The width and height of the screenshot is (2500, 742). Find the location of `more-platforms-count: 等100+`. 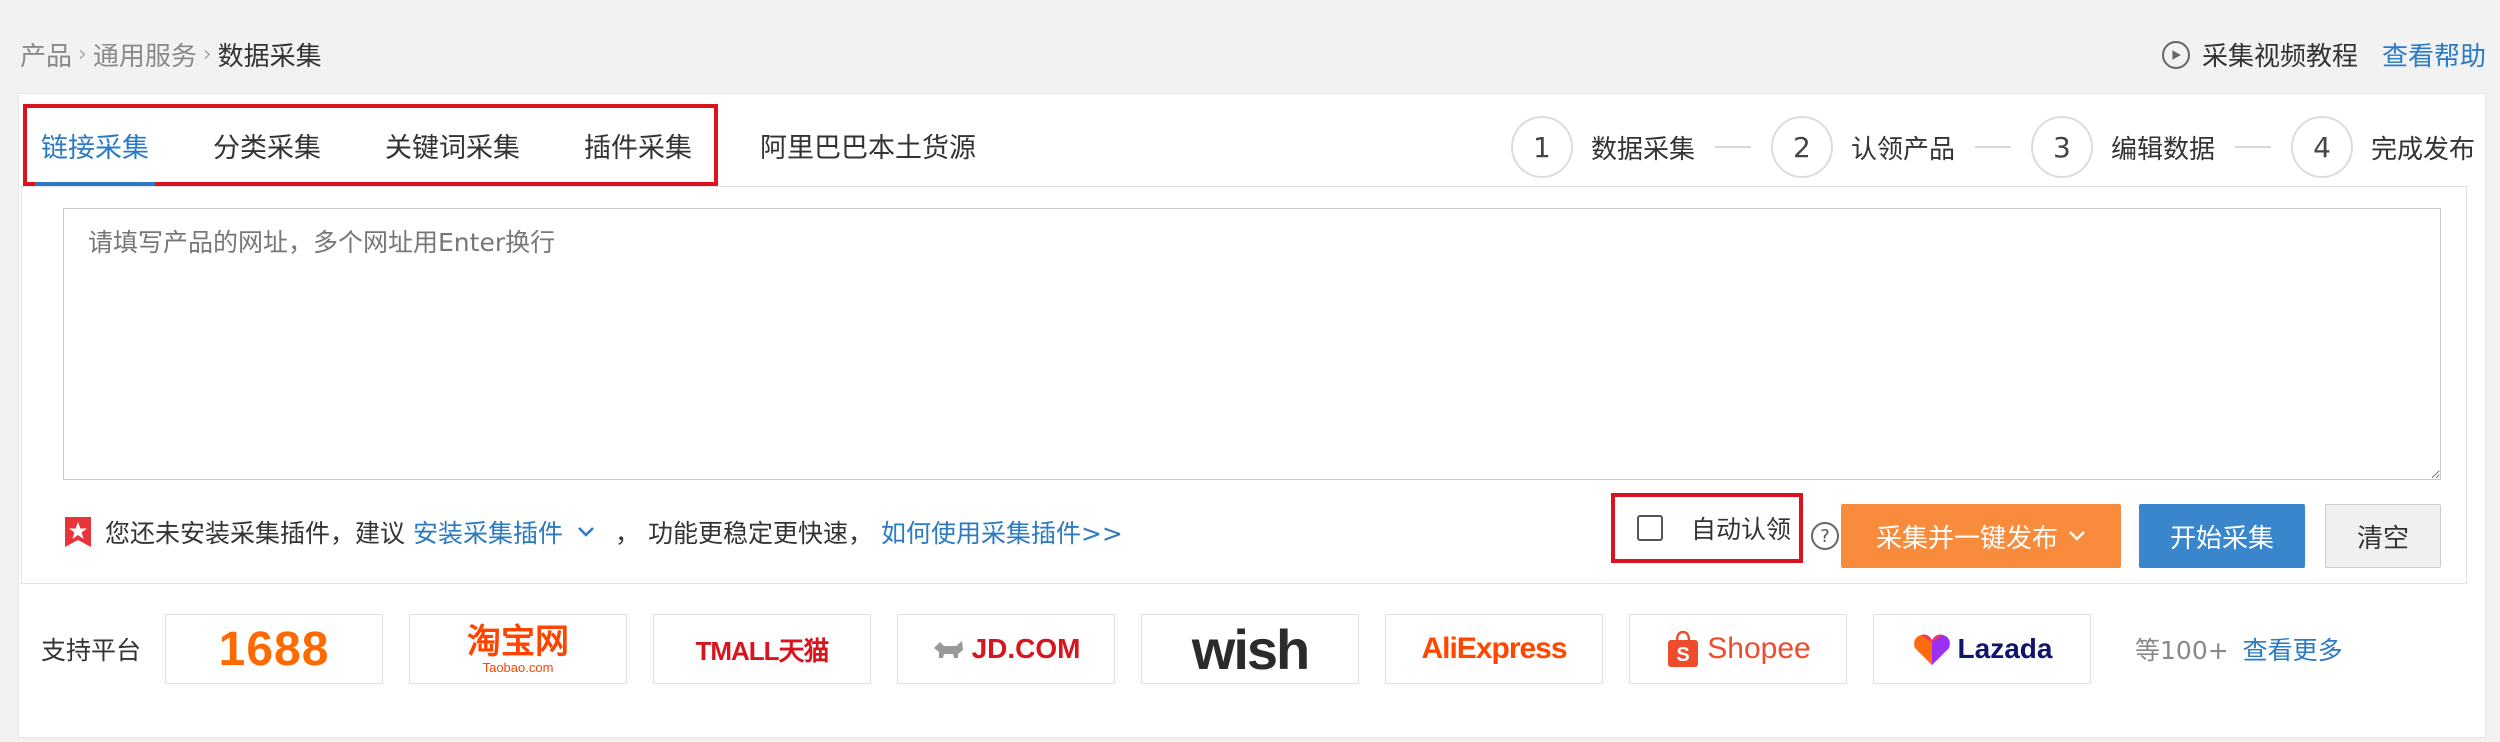

more-platforms-count: 等100+ is located at coordinates (2182, 650).